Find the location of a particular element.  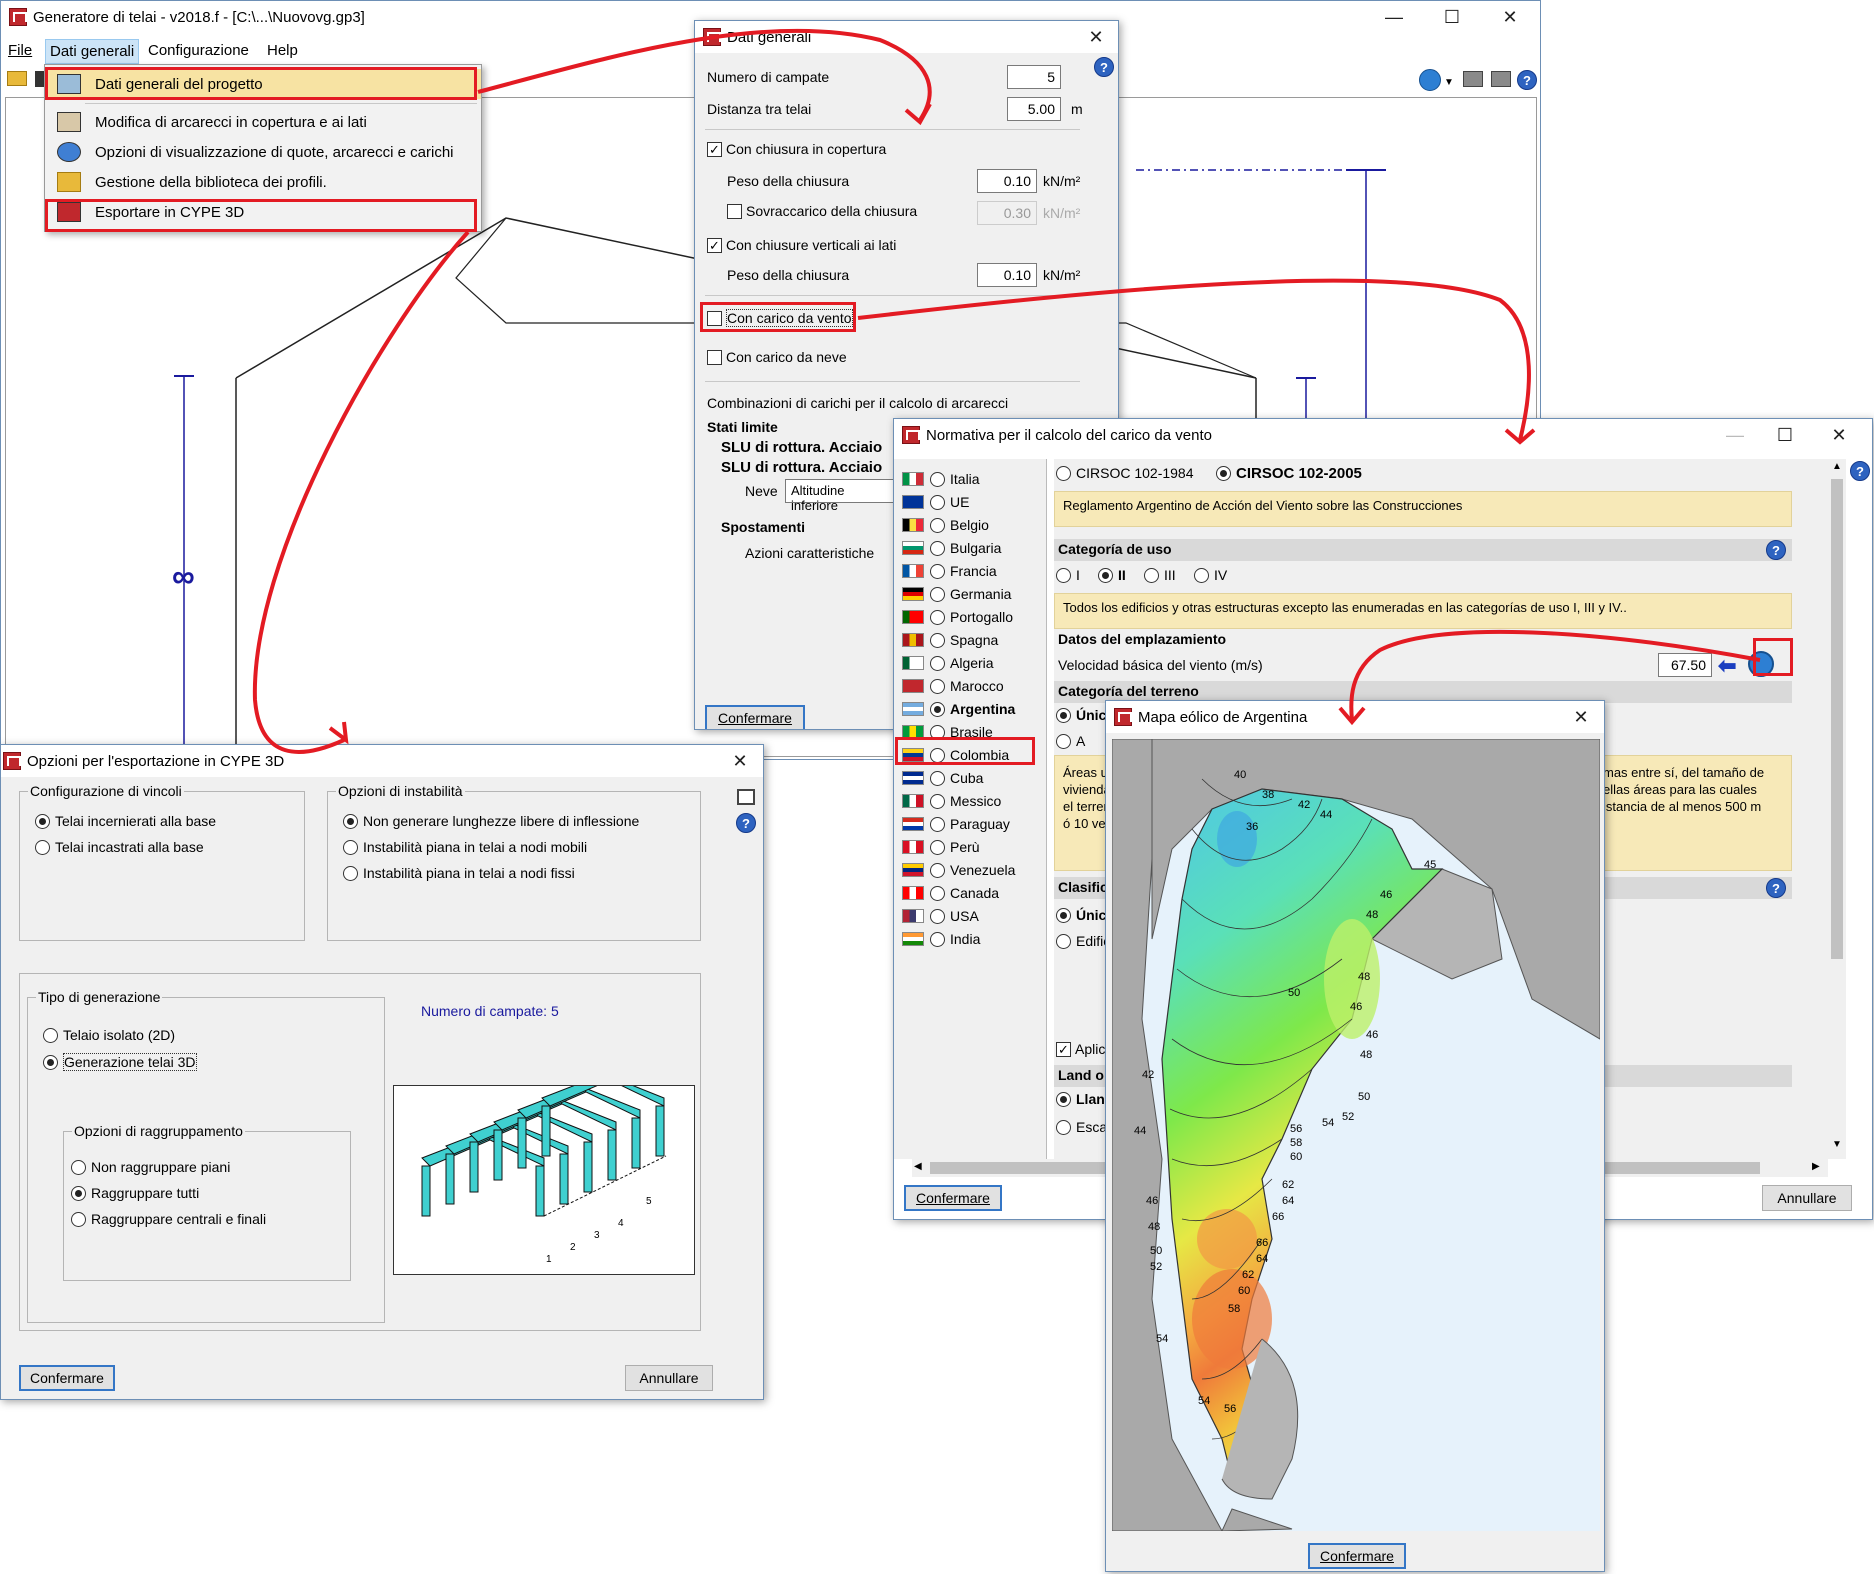

country-item-italia: Italia is located at coordinates (941, 479).